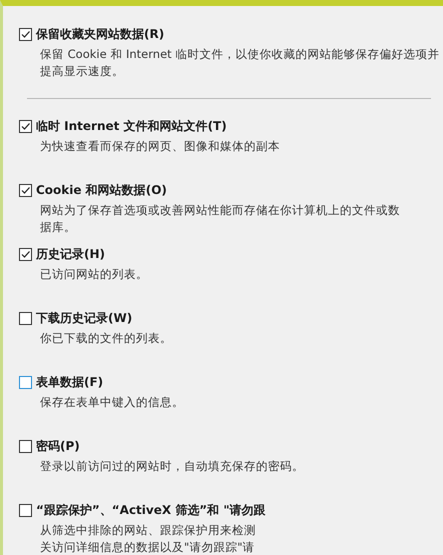  Describe the element at coordinates (220, 219) in the screenshot. I see `option-description: 网站为了保存首选项或改善网站性能而存储在你计算机上的文件或数 据库。` at that location.